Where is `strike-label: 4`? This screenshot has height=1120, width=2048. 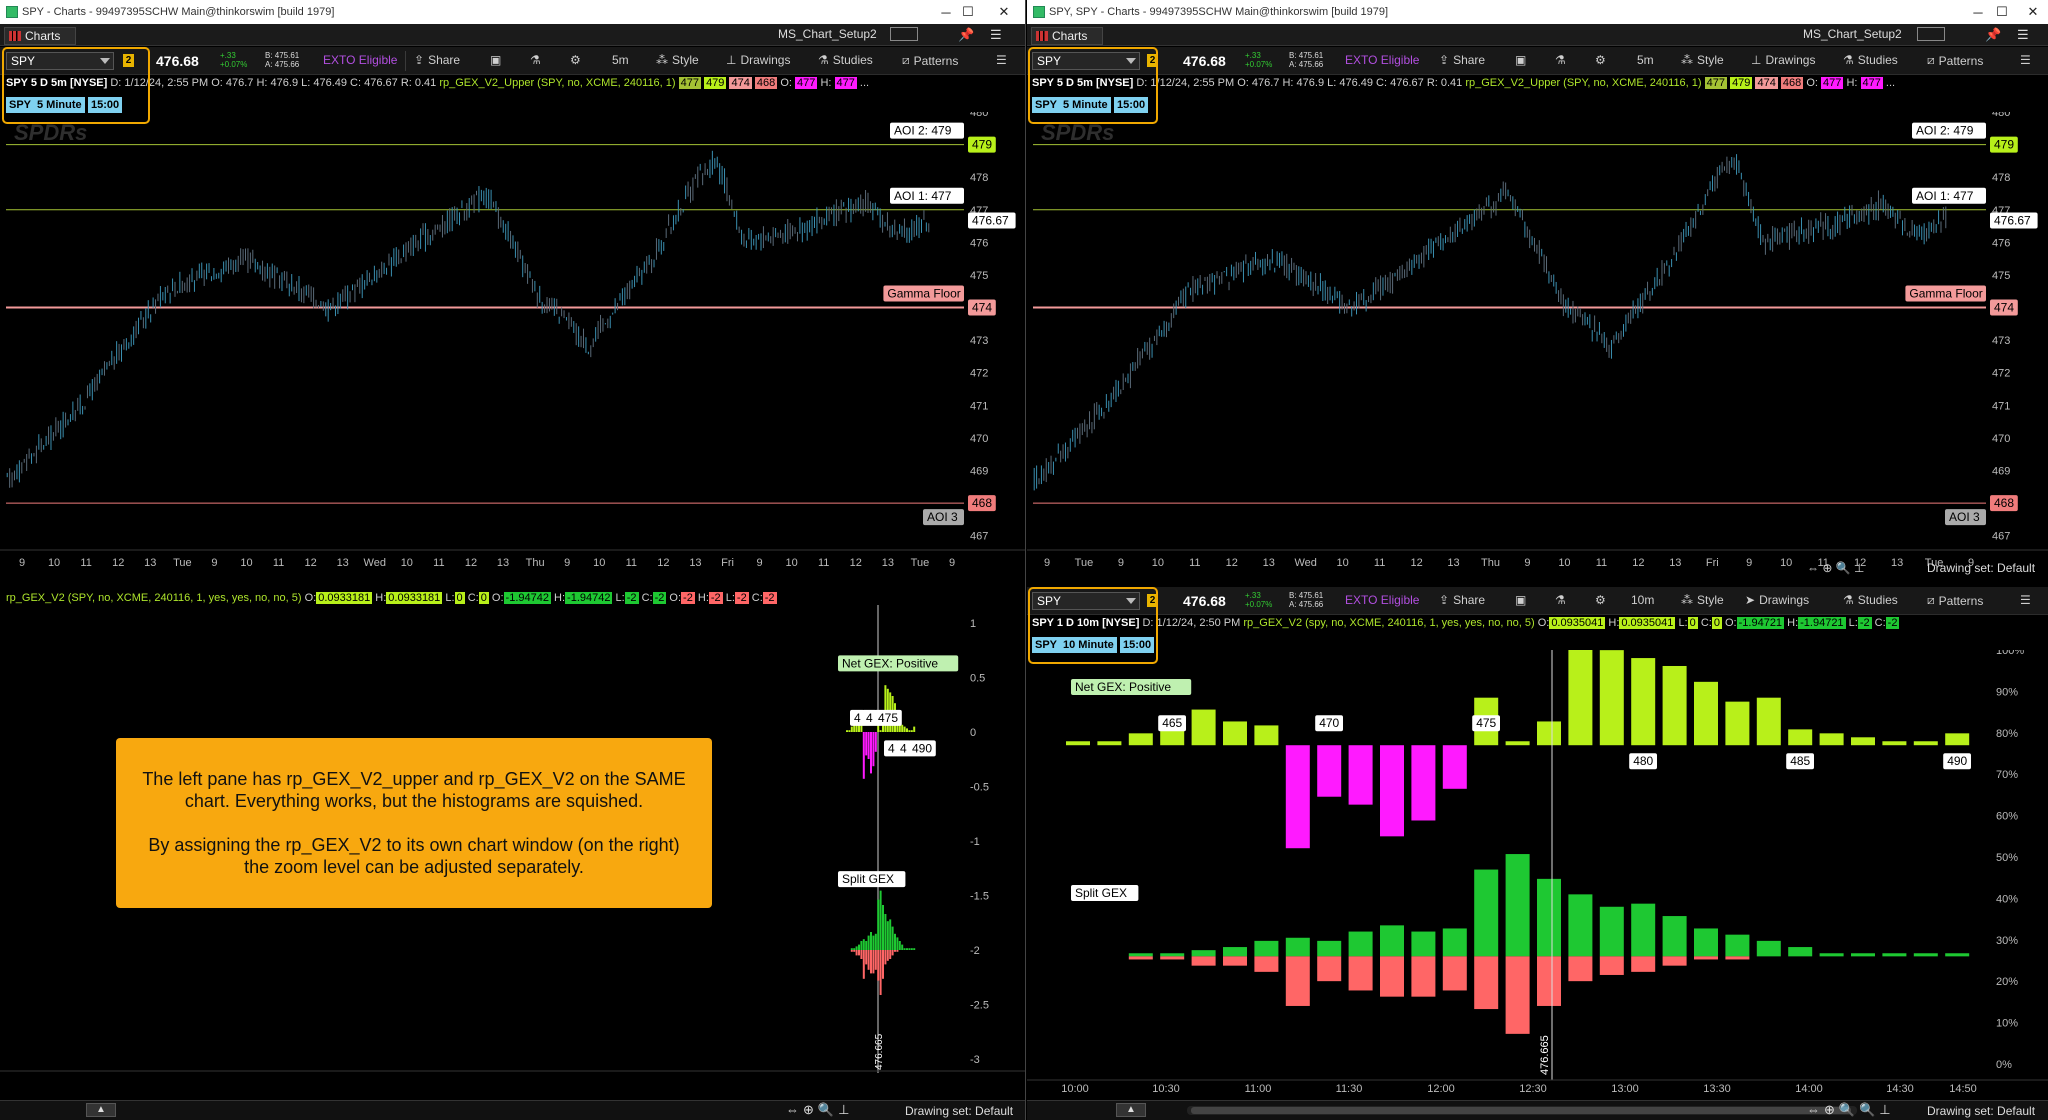
strike-label: 4 is located at coordinates (891, 748).